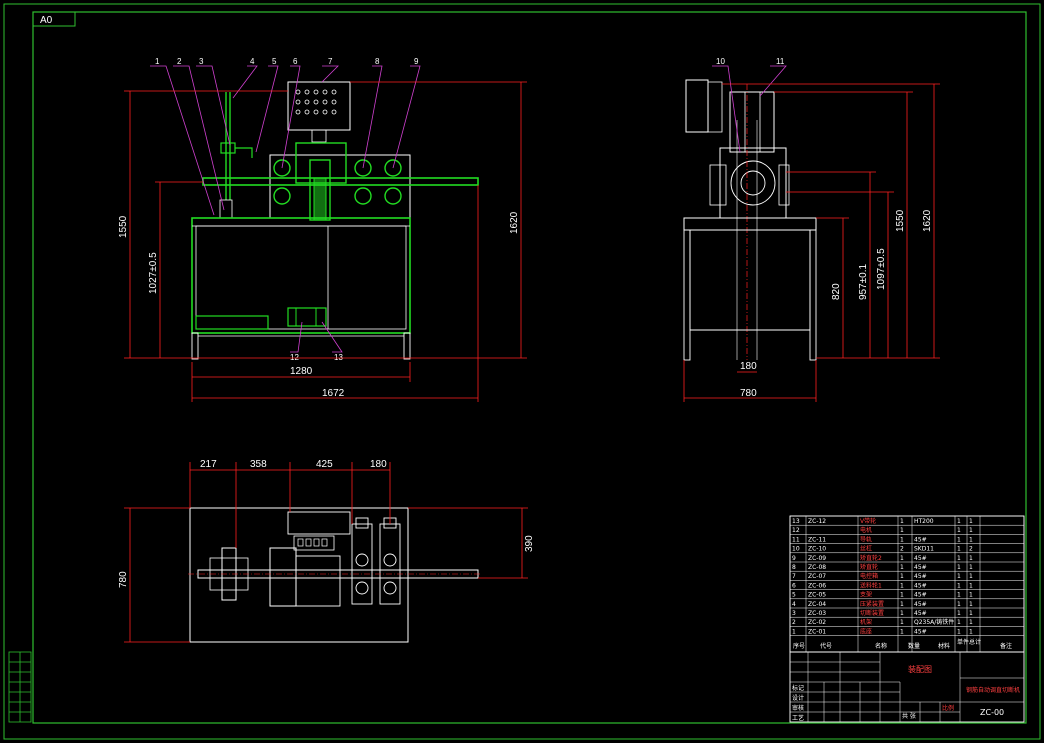 This screenshot has width=1044, height=743. I want to click on header-b: 总计, so click(975, 642).